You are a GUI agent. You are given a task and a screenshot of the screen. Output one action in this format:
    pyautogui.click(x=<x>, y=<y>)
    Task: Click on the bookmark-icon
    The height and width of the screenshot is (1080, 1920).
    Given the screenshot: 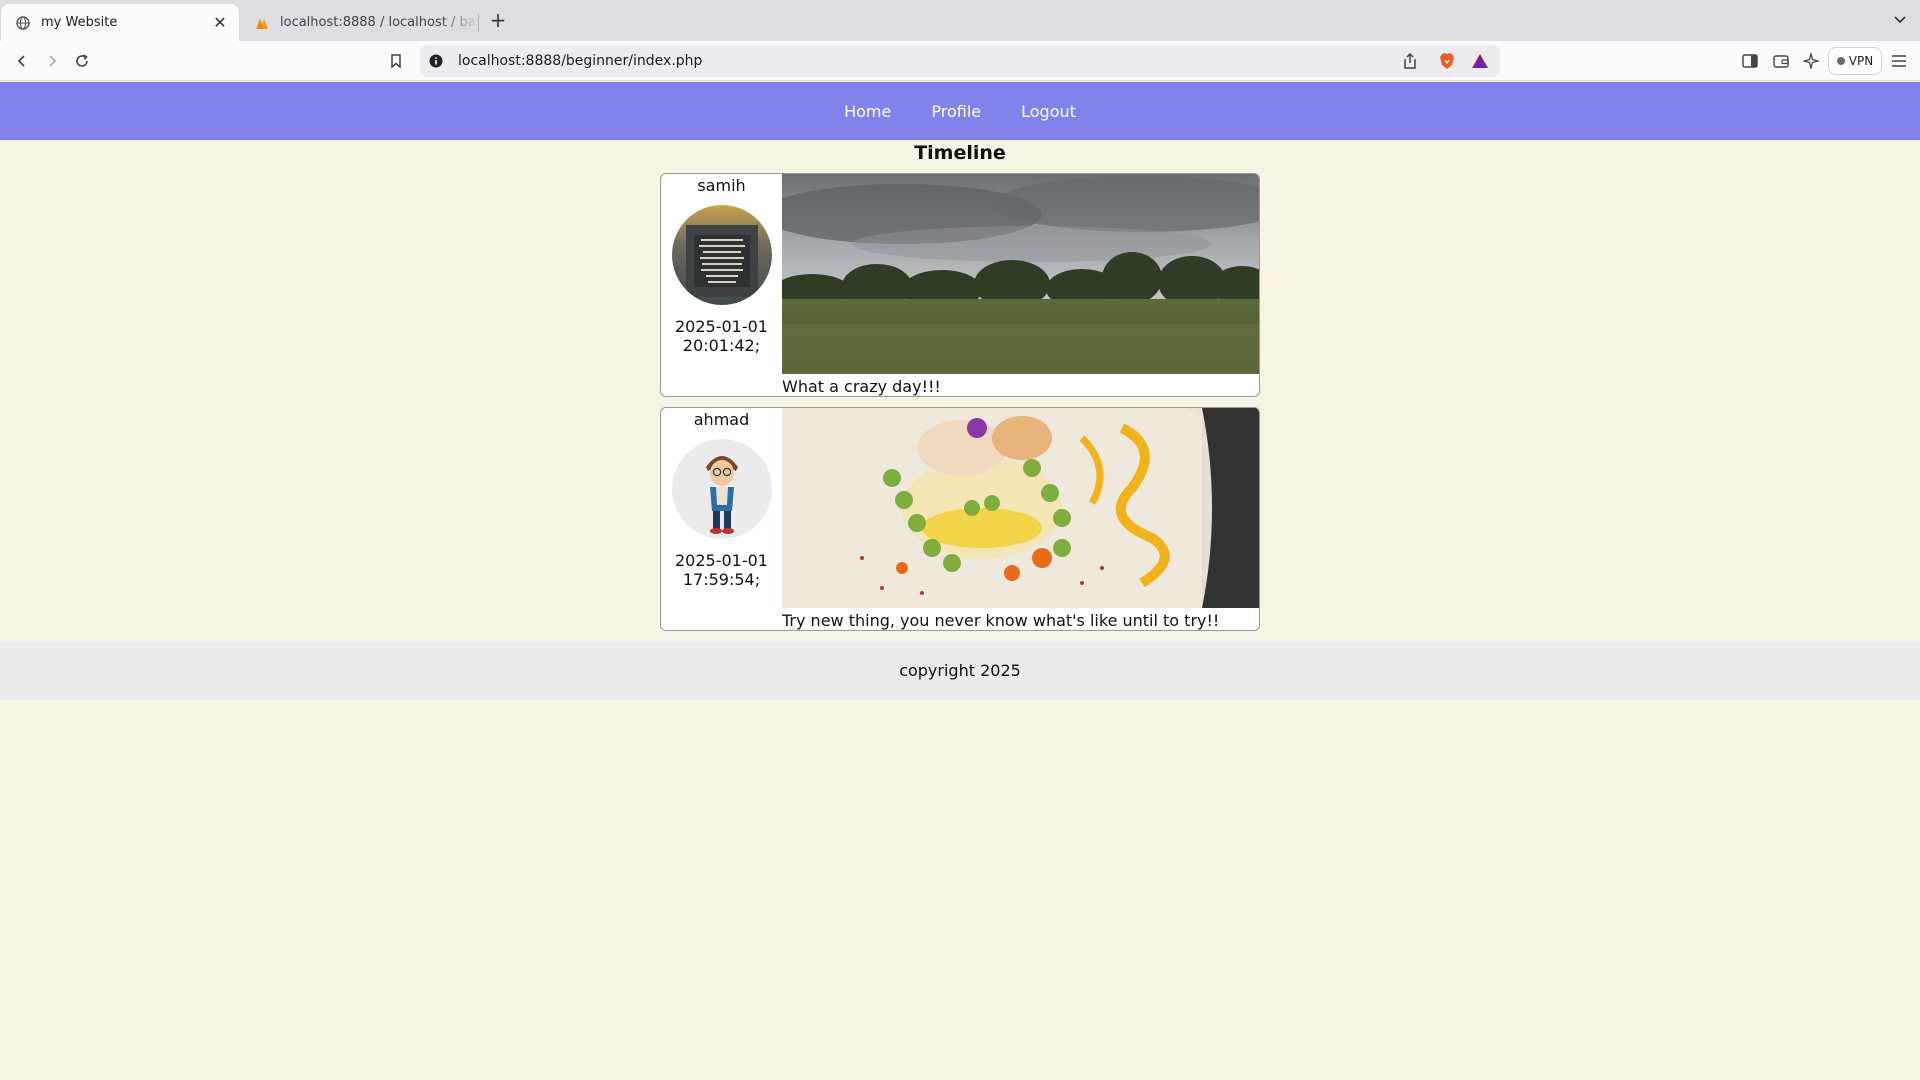 What is the action you would take?
    pyautogui.click(x=396, y=61)
    